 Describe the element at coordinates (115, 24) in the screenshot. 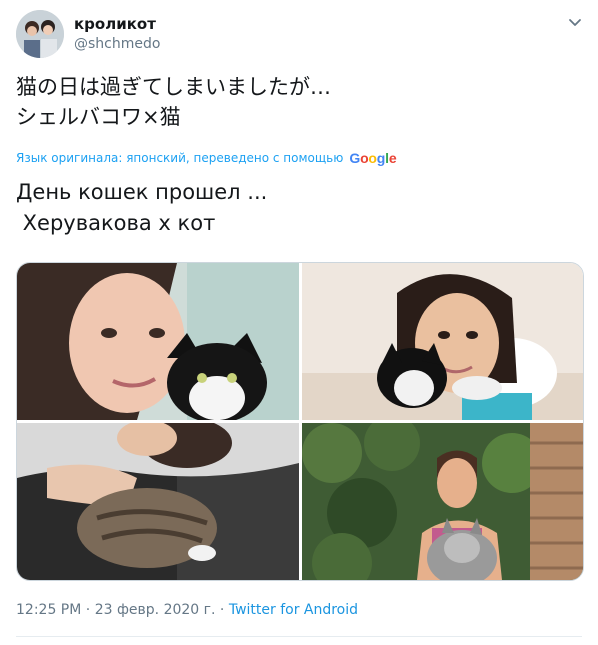

I see `display-name: кроликот` at that location.